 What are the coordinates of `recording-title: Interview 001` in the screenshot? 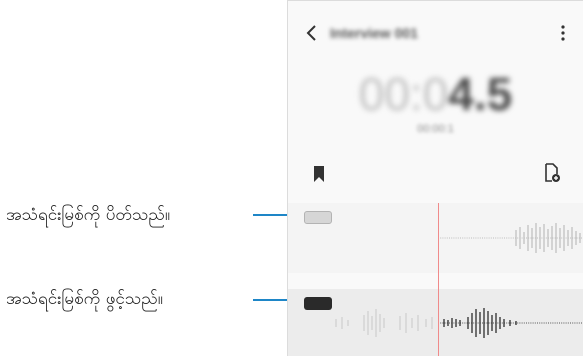 It's located at (374, 33).